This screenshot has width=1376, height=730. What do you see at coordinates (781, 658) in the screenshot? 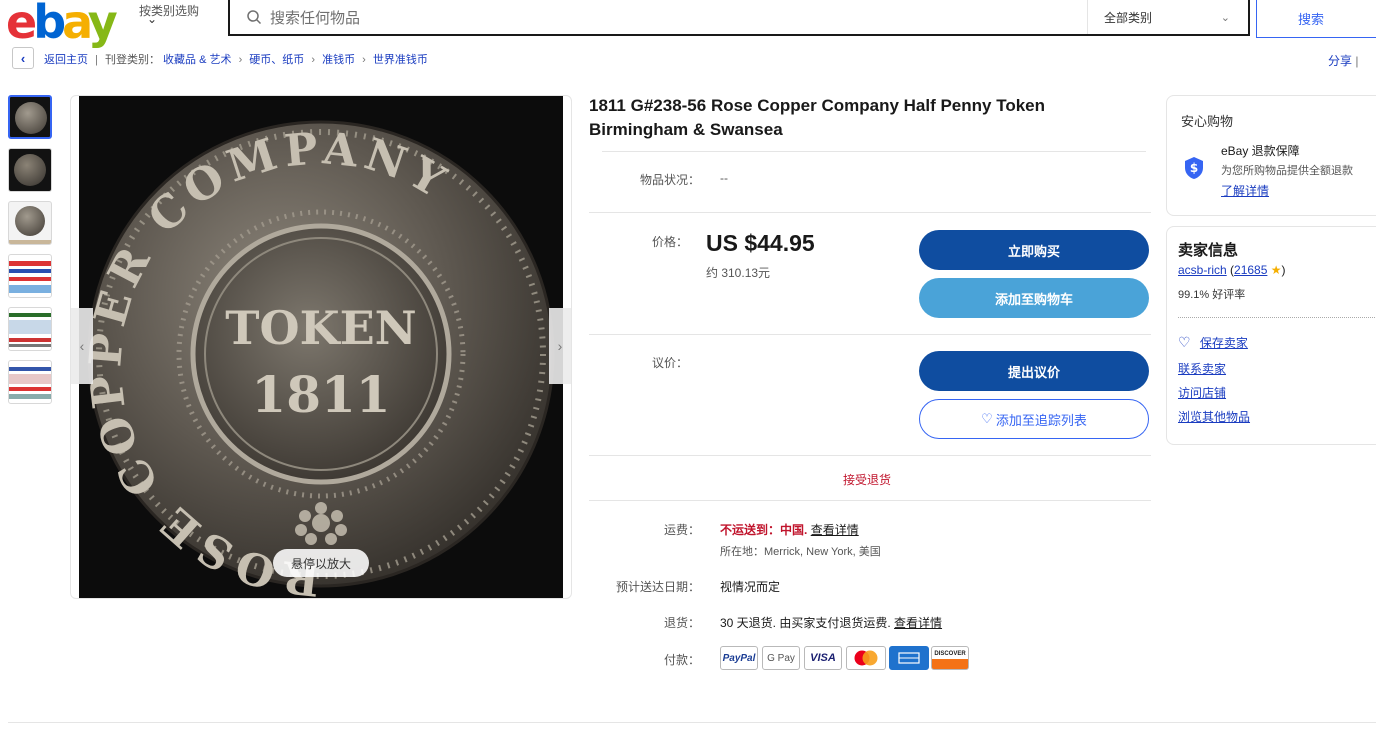
I see `google-pay-icon: G Pay` at bounding box center [781, 658].